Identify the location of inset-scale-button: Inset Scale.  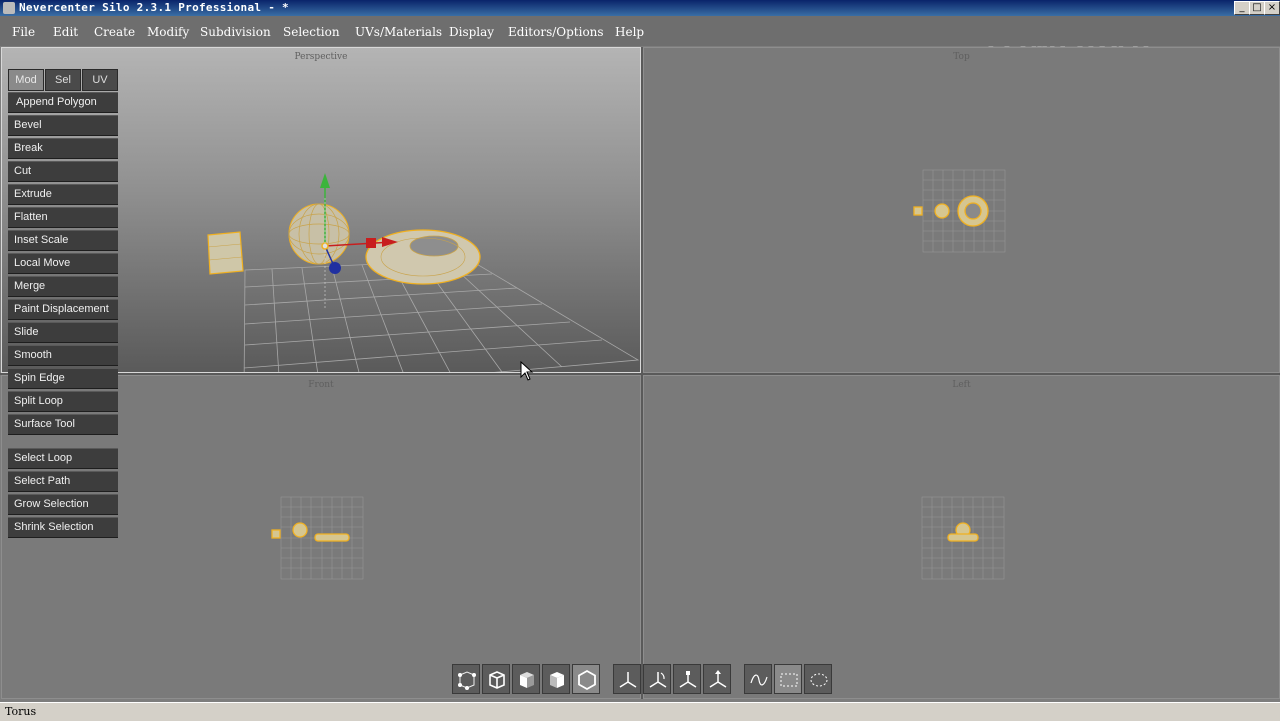
(63, 240).